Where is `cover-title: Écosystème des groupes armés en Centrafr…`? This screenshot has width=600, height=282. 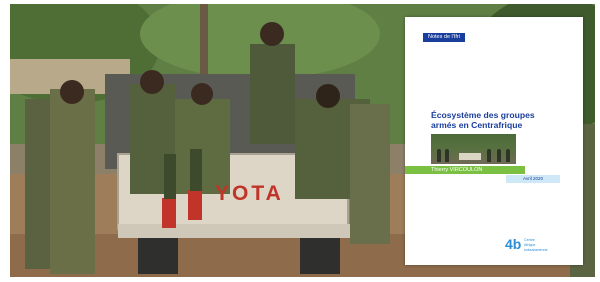 cover-title: Écosystème des groupes armés en Centrafr… is located at coordinates (501, 120).